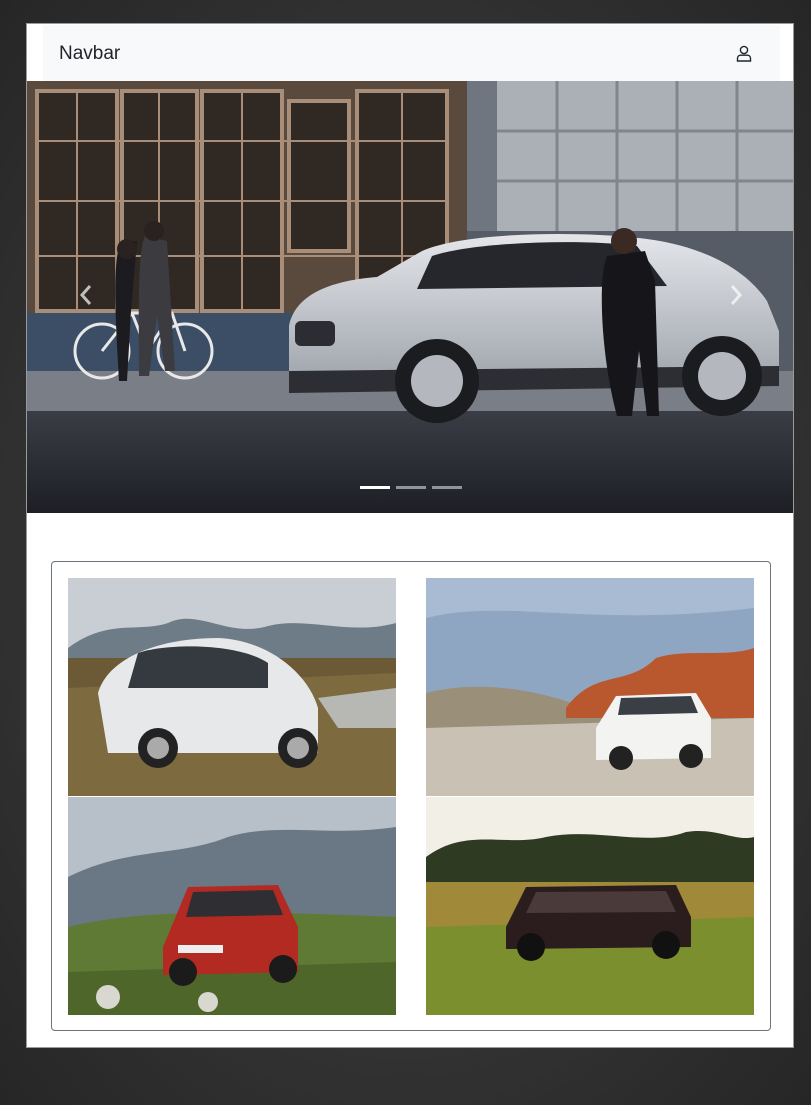 The height and width of the screenshot is (1105, 811). Describe the element at coordinates (86, 297) in the screenshot. I see `chevron-left-icon` at that location.